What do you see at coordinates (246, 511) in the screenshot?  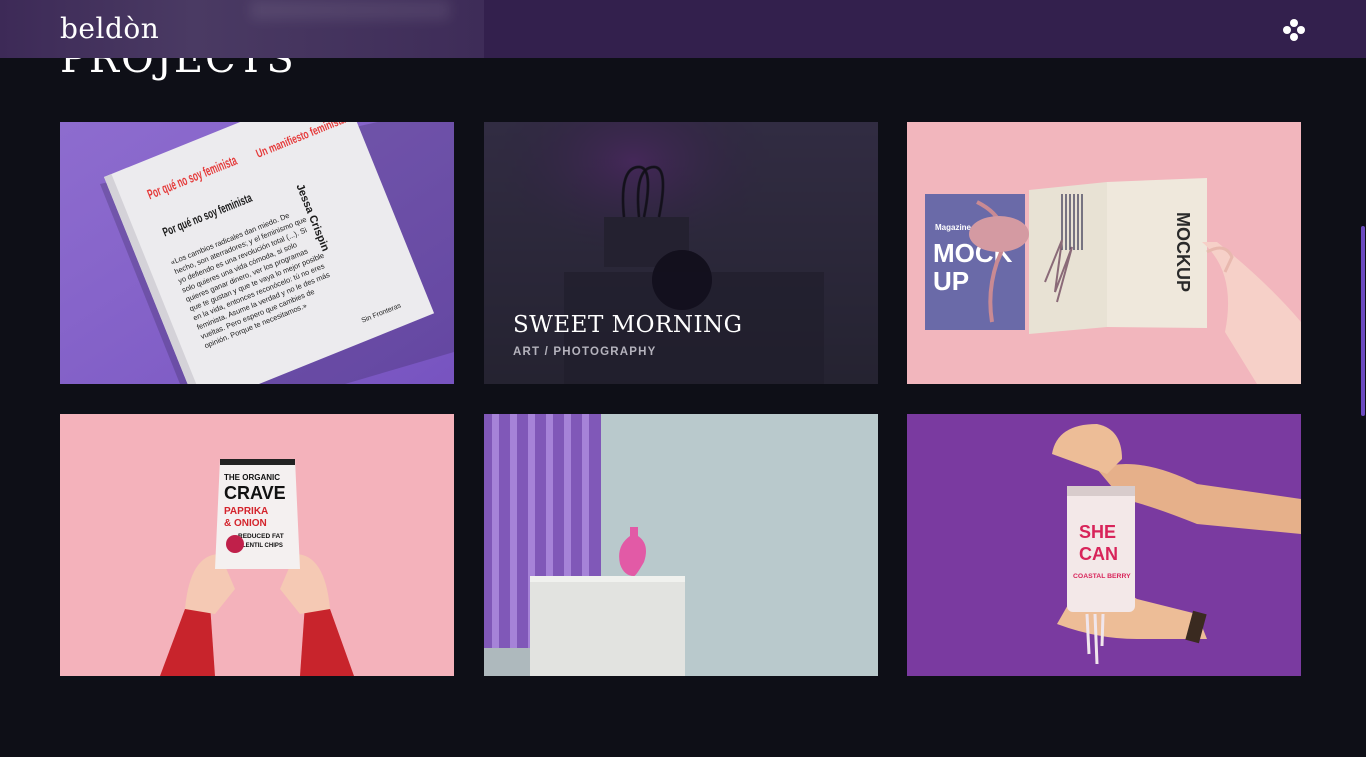 I see `pack-line3: PAPRIKA` at bounding box center [246, 511].